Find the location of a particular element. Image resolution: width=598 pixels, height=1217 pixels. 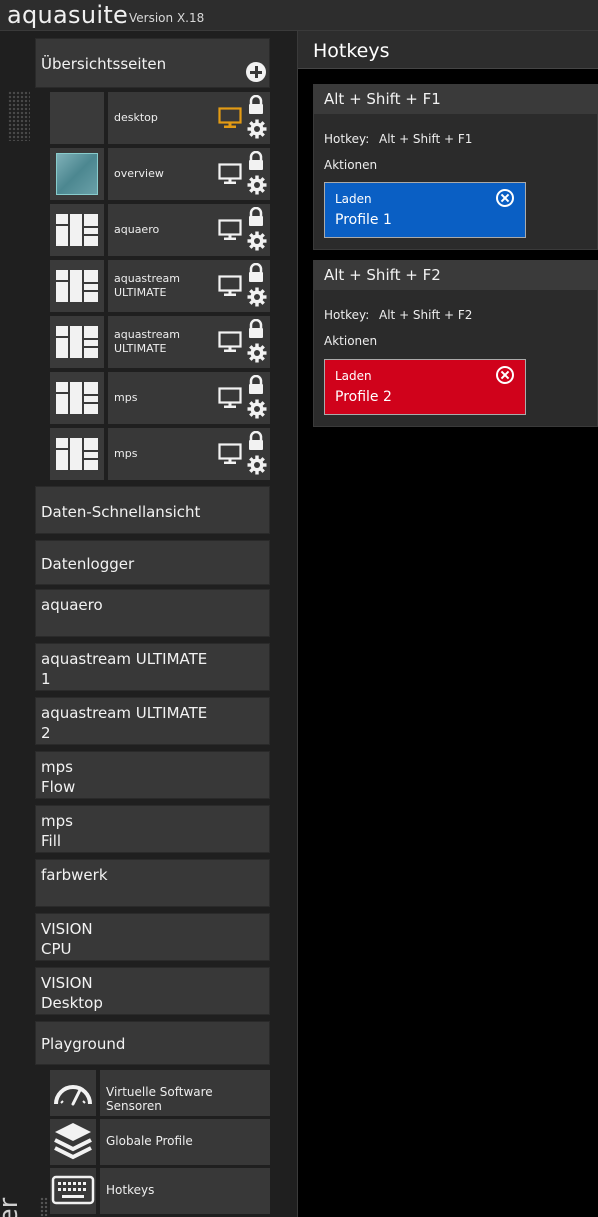

tool-label: Virtuelle Software Sensoren is located at coordinates (159, 1099).